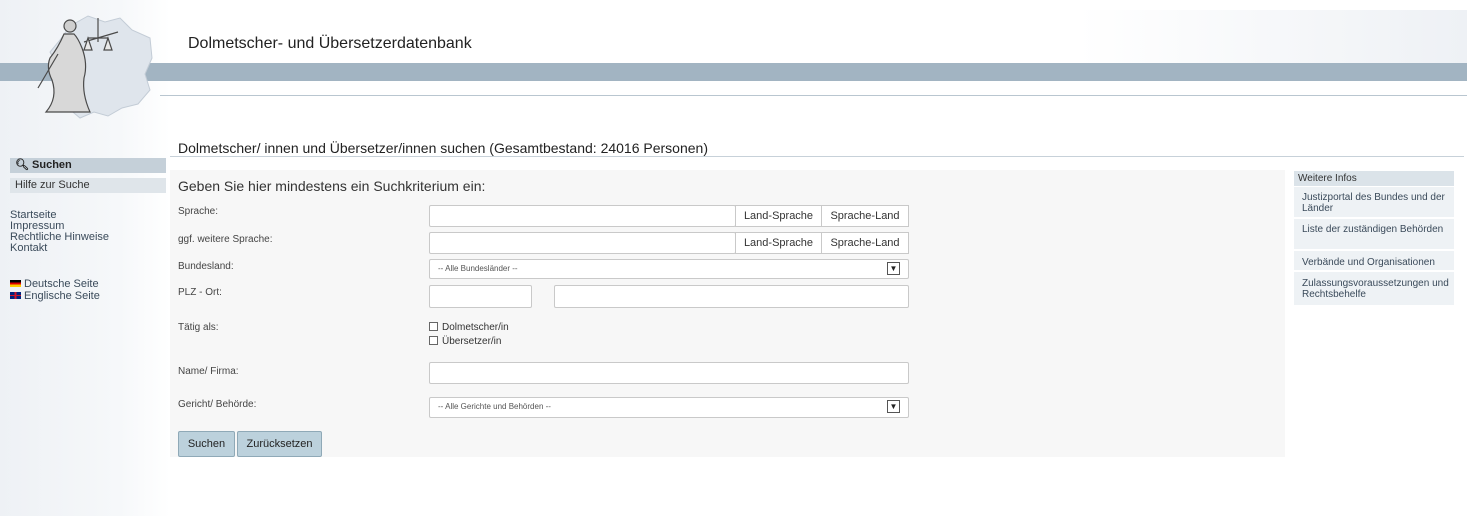 The width and height of the screenshot is (1467, 516). Describe the element at coordinates (206, 444) in the screenshot. I see `search-button: Suchen` at that location.